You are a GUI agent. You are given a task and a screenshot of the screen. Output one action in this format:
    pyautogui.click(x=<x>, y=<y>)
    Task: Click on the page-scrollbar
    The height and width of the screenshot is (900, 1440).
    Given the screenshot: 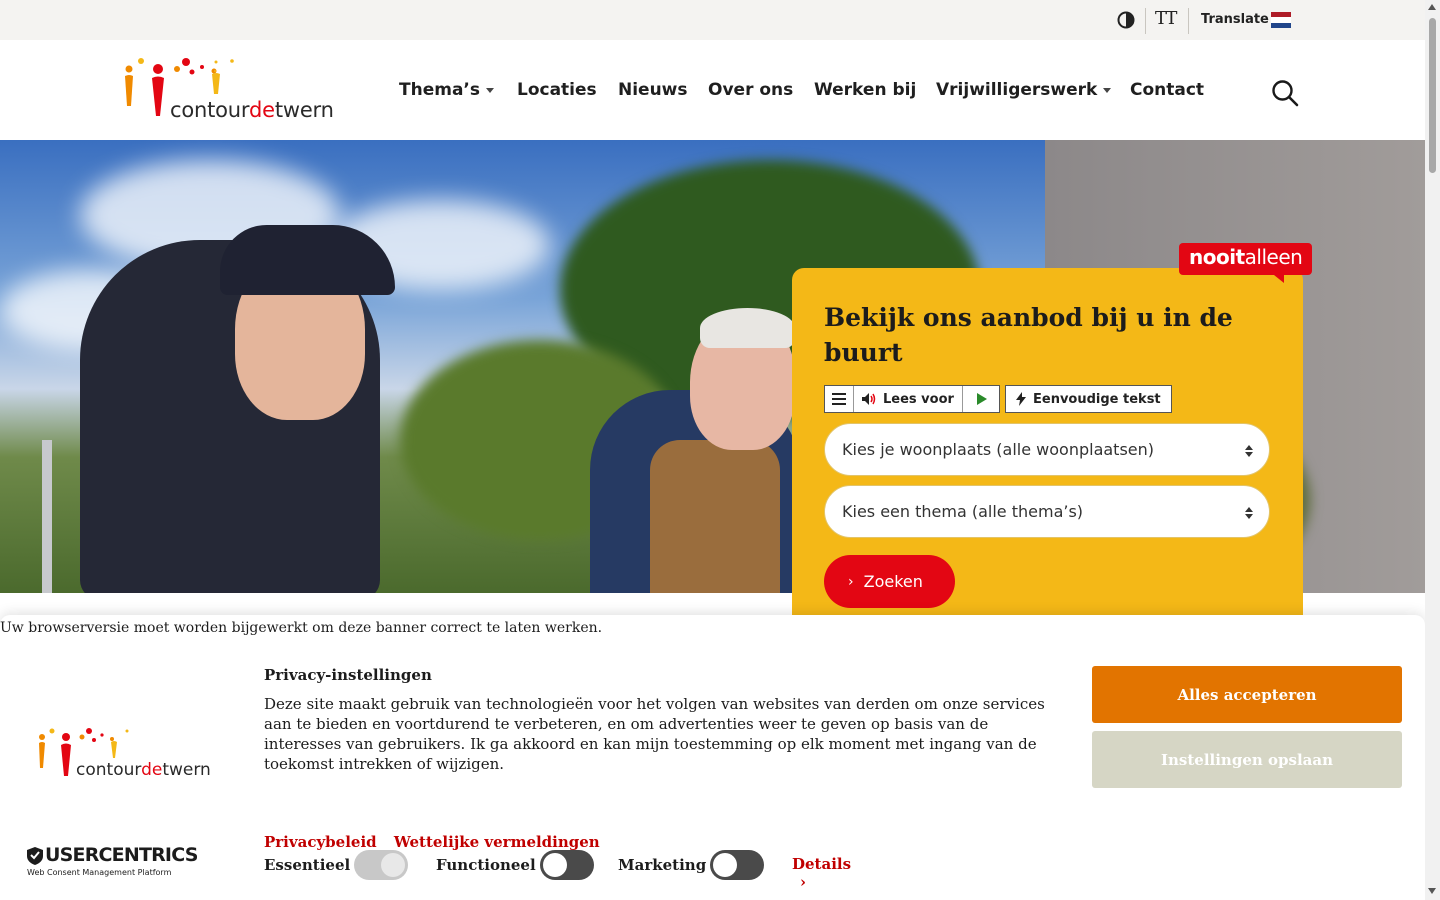 What is the action you would take?
    pyautogui.click(x=1432, y=450)
    